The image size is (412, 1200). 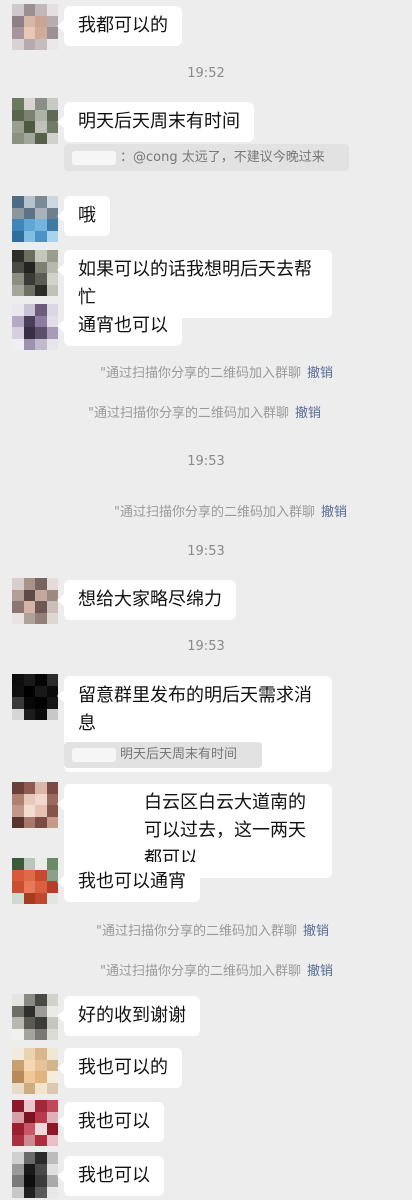 I want to click on quoted-message: ：@cong 太远了，不建议今晚过来, so click(x=206, y=157).